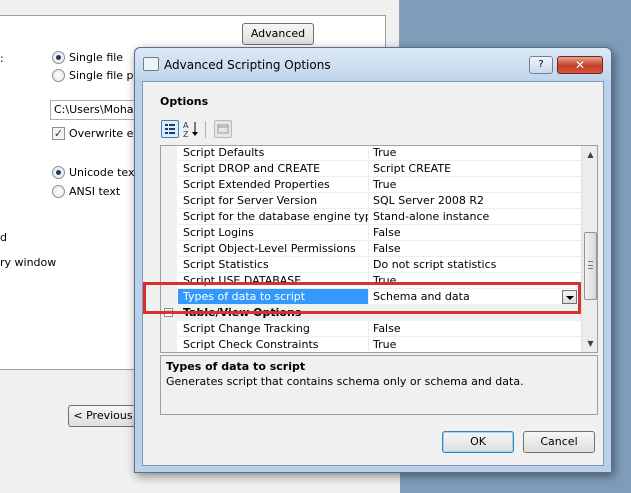 The image size is (631, 493). What do you see at coordinates (96, 57) in the screenshot?
I see `single-file-label: Single file` at bounding box center [96, 57].